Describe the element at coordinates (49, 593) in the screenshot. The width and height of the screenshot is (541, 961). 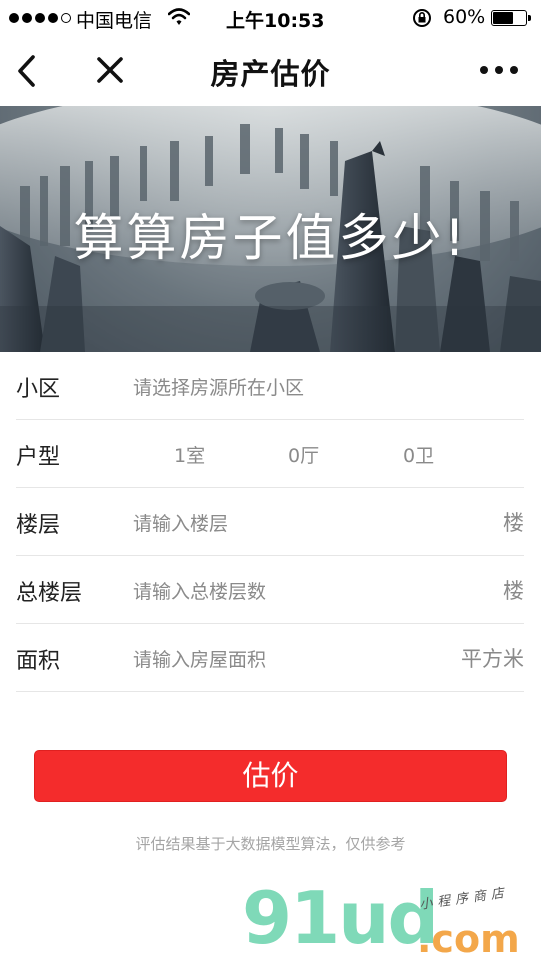
I see `total-floors-label: 总楼层` at that location.